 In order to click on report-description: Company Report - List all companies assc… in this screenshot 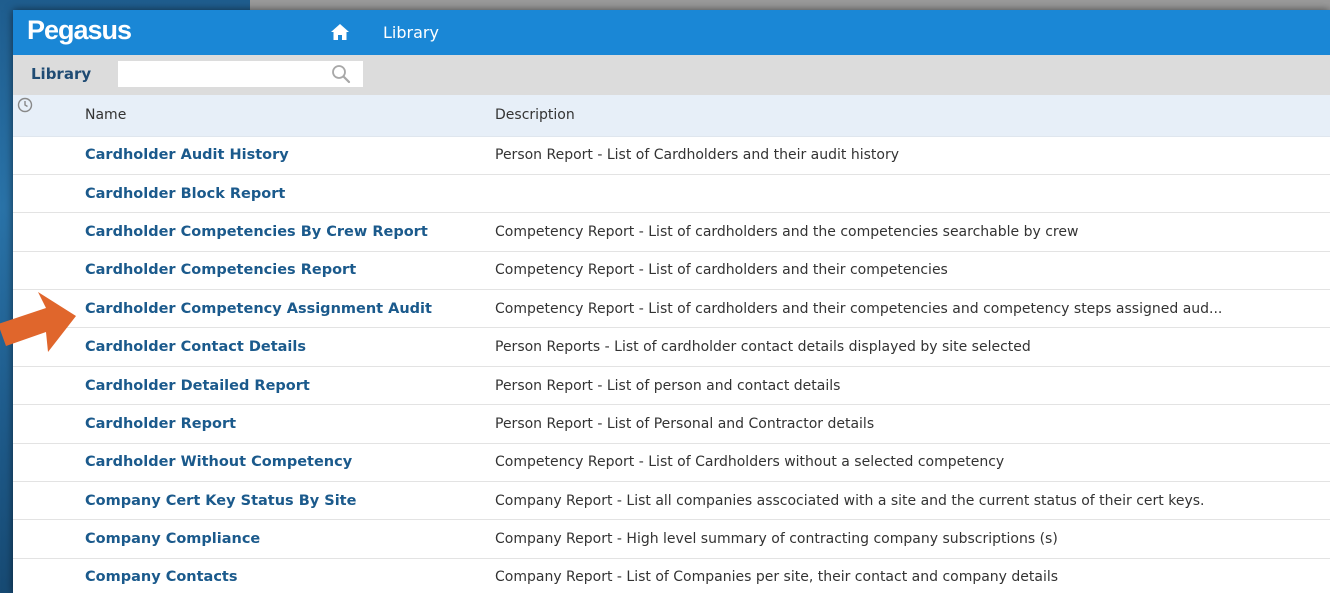, I will do `click(912, 501)`.